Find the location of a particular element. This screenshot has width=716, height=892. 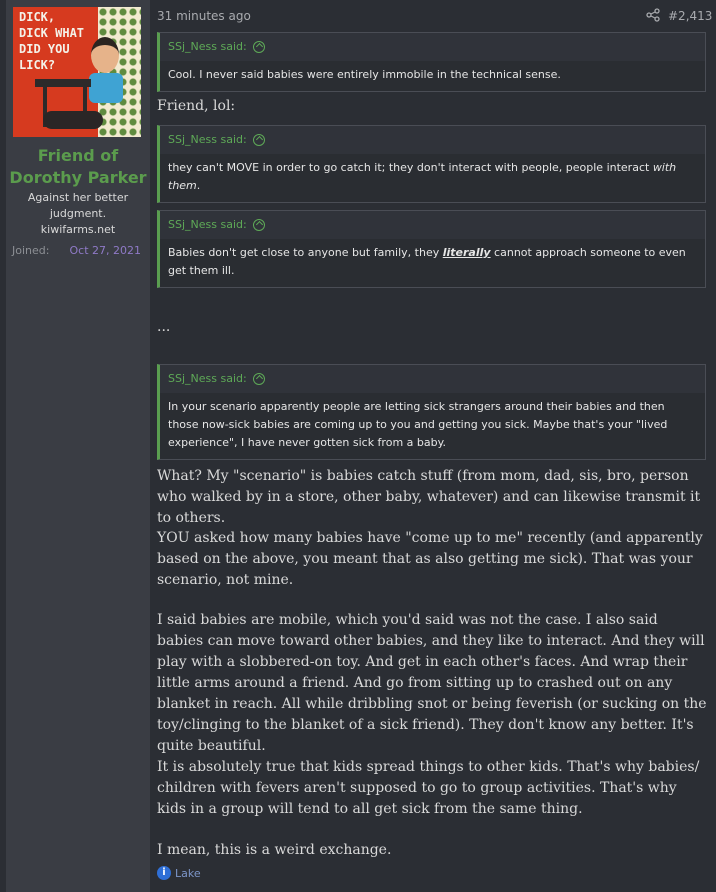

user-blurb-line: Against her better is located at coordinates (78, 197).